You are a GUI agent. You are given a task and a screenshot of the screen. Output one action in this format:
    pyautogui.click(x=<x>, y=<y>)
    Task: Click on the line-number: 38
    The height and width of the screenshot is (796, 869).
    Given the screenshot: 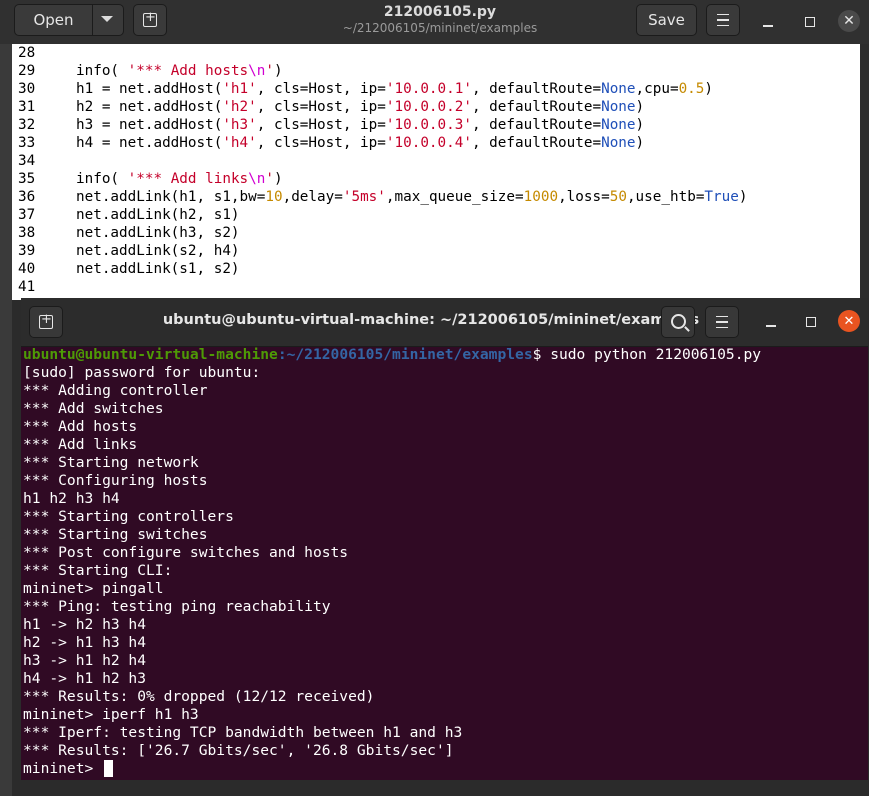 What is the action you would take?
    pyautogui.click(x=27, y=233)
    